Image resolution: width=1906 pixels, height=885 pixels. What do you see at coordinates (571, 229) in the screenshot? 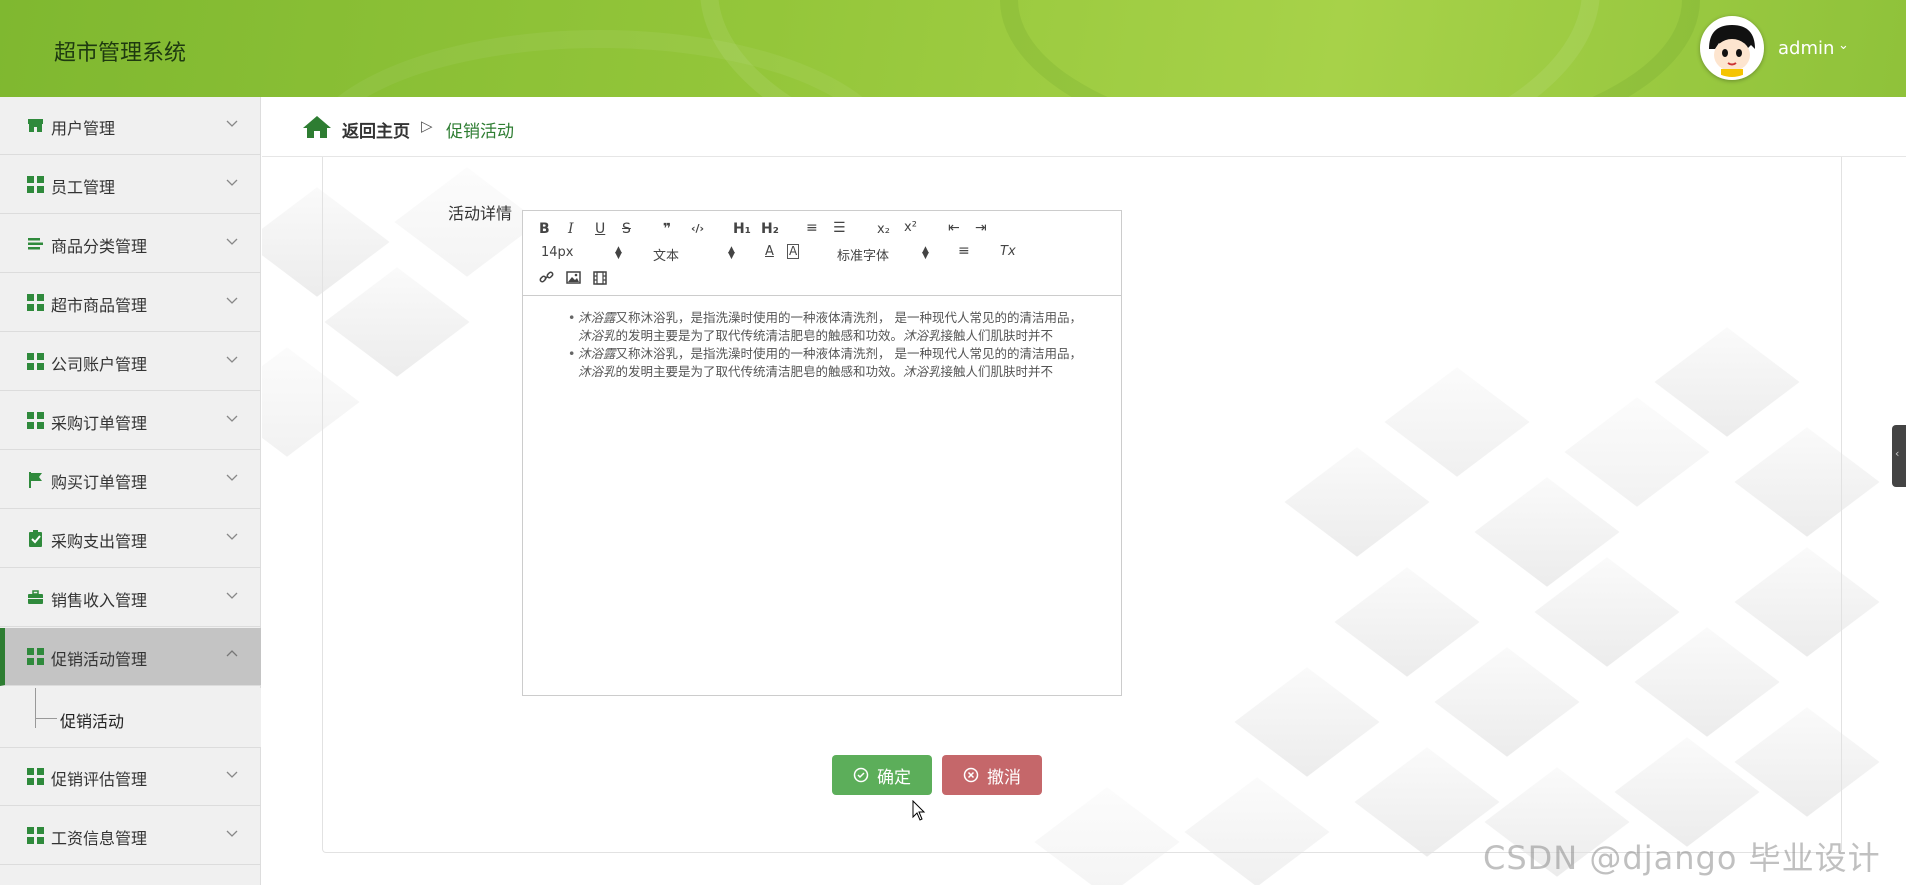
I see `italic-button: I` at bounding box center [571, 229].